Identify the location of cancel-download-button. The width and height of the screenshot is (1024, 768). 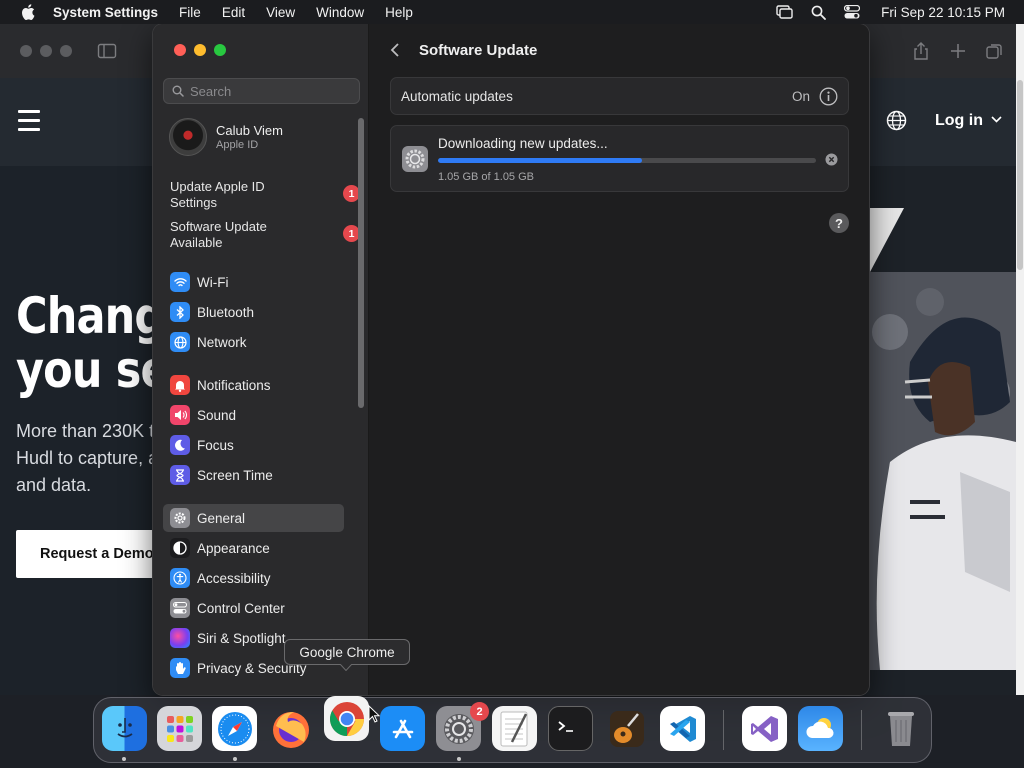
(831, 162).